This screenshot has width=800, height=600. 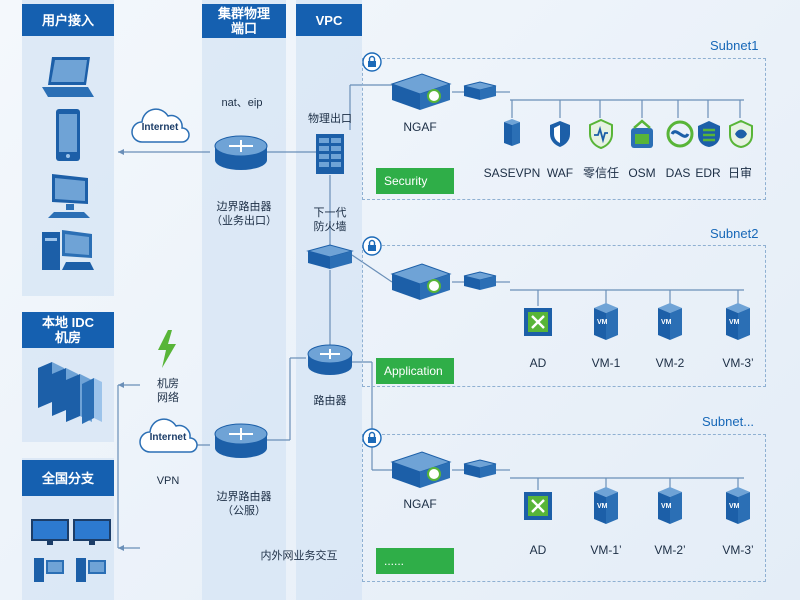 I want to click on gateway-icon, so click(x=421, y=281).